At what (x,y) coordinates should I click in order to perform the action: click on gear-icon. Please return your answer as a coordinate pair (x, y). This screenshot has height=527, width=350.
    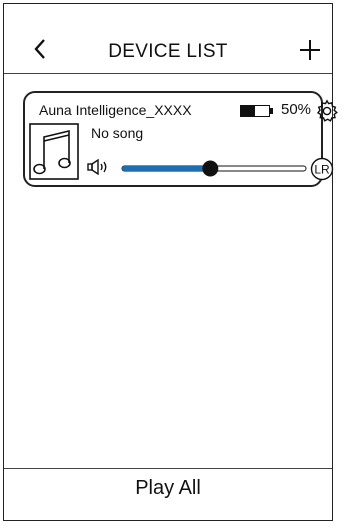
    Looking at the image, I should click on (327, 111).